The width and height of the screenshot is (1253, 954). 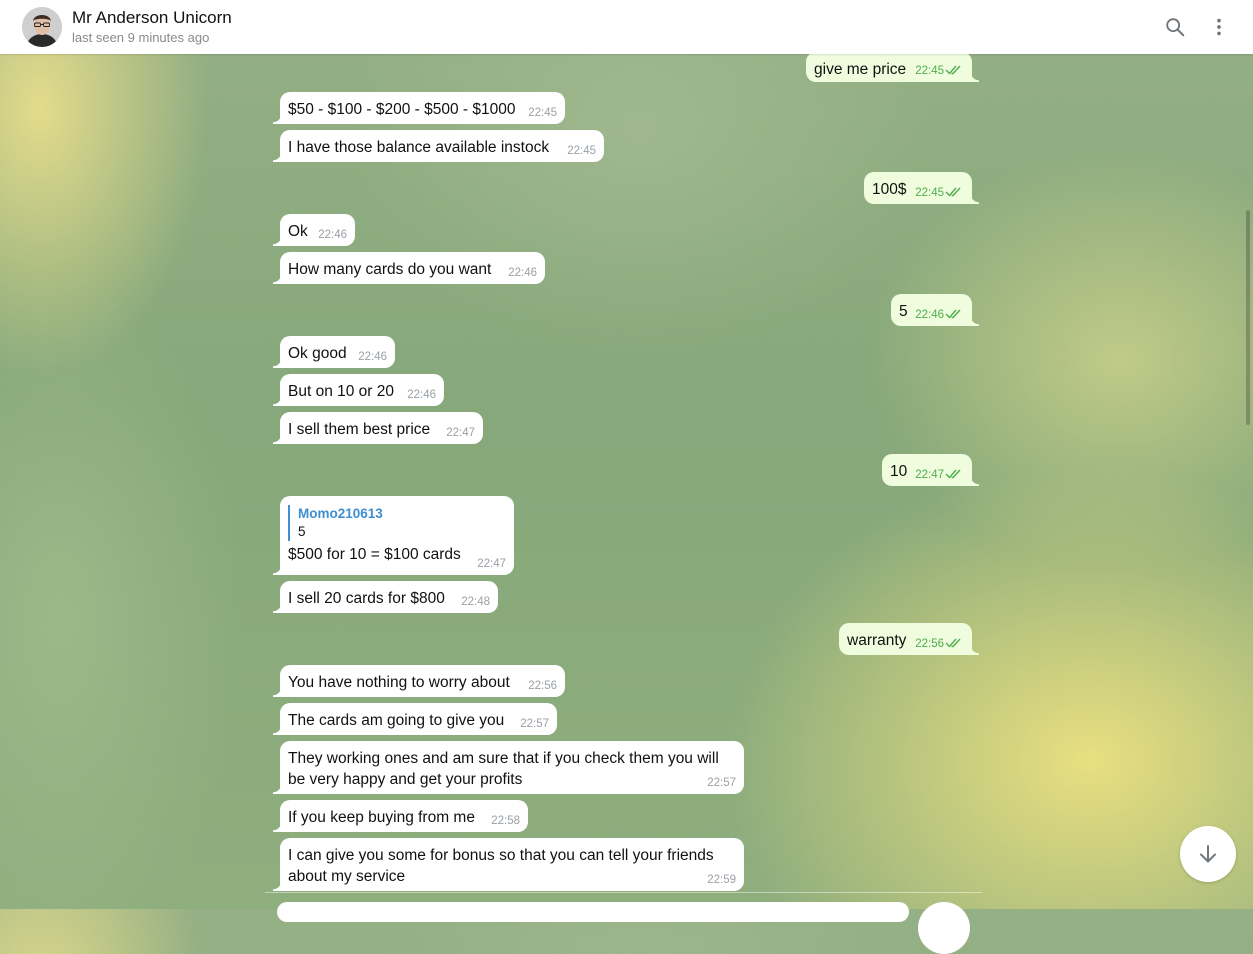 I want to click on message-bubble: 5 22:46, so click(x=935, y=310).